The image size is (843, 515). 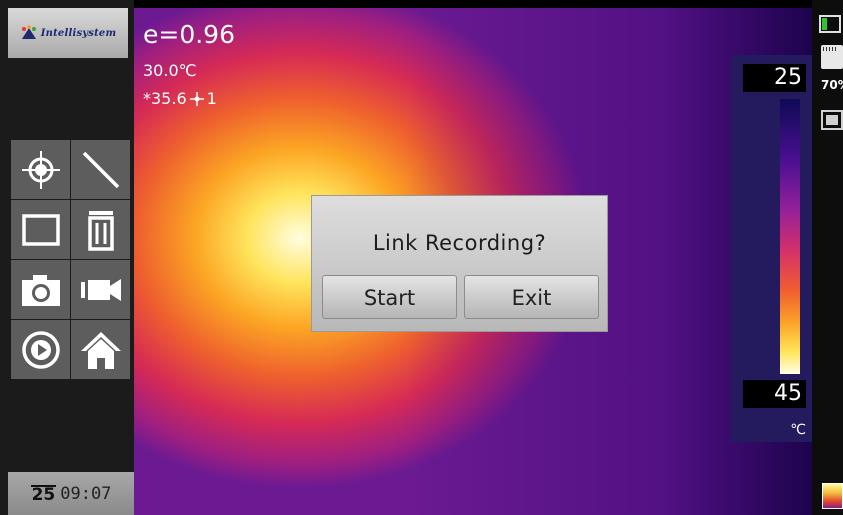 I want to click on camera-icon, so click(x=40, y=290).